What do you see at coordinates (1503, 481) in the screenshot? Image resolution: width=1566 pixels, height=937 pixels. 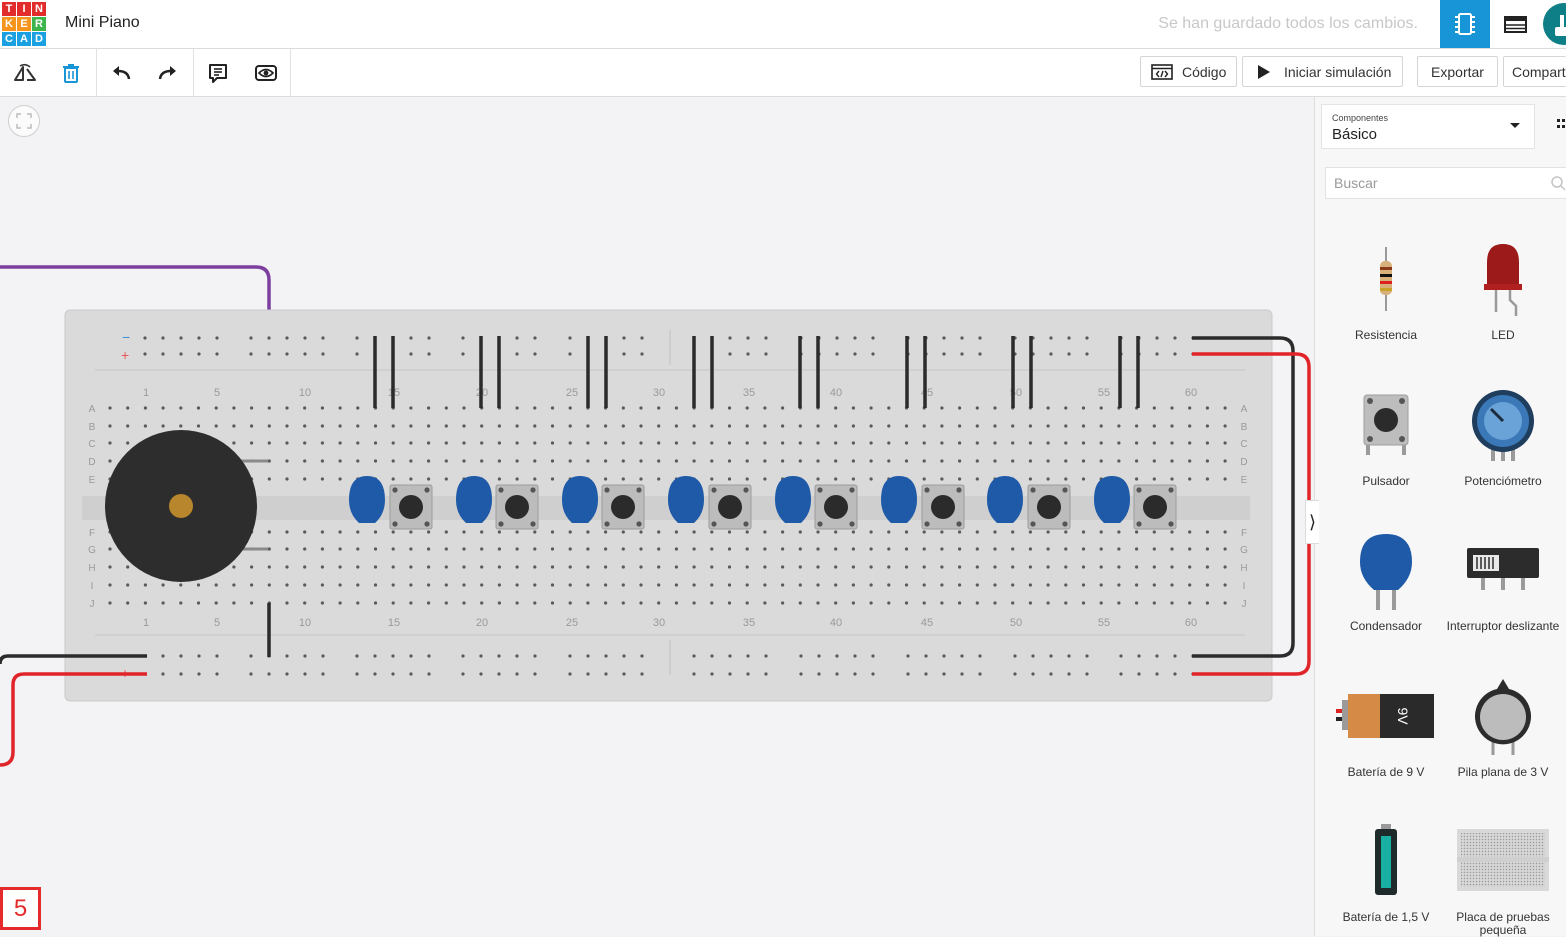 I see `component-label: Potenciómetro` at bounding box center [1503, 481].